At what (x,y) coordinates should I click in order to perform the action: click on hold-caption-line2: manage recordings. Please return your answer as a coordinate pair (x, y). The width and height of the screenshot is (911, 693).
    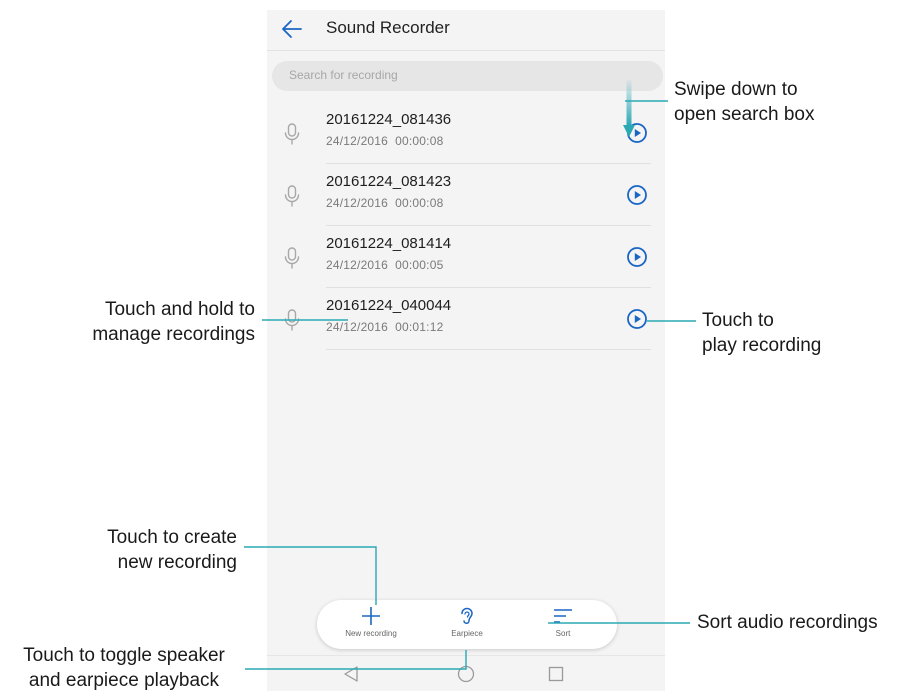
    Looking at the image, I should click on (173, 334).